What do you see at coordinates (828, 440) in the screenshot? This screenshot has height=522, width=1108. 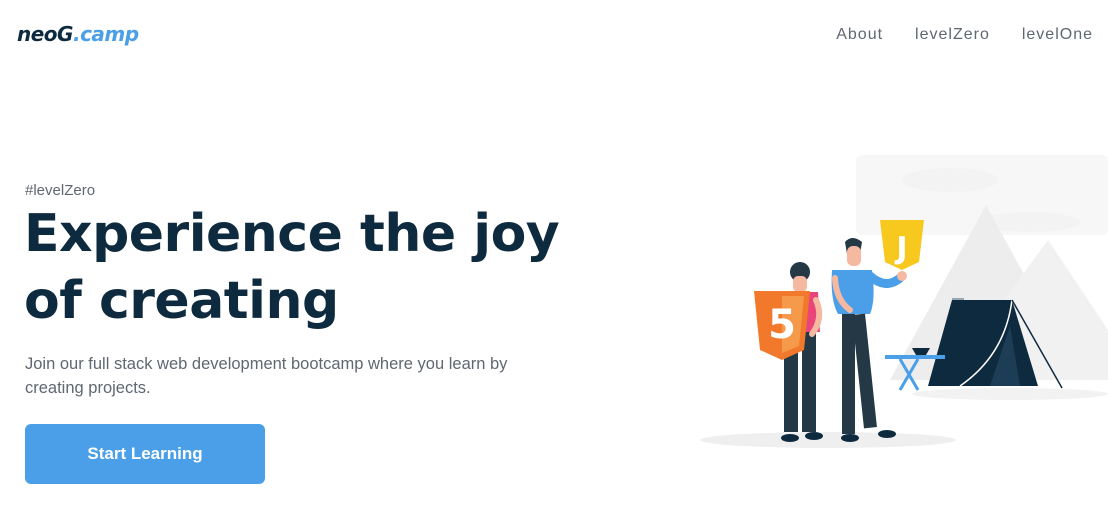 I see `ground-shadow` at bounding box center [828, 440].